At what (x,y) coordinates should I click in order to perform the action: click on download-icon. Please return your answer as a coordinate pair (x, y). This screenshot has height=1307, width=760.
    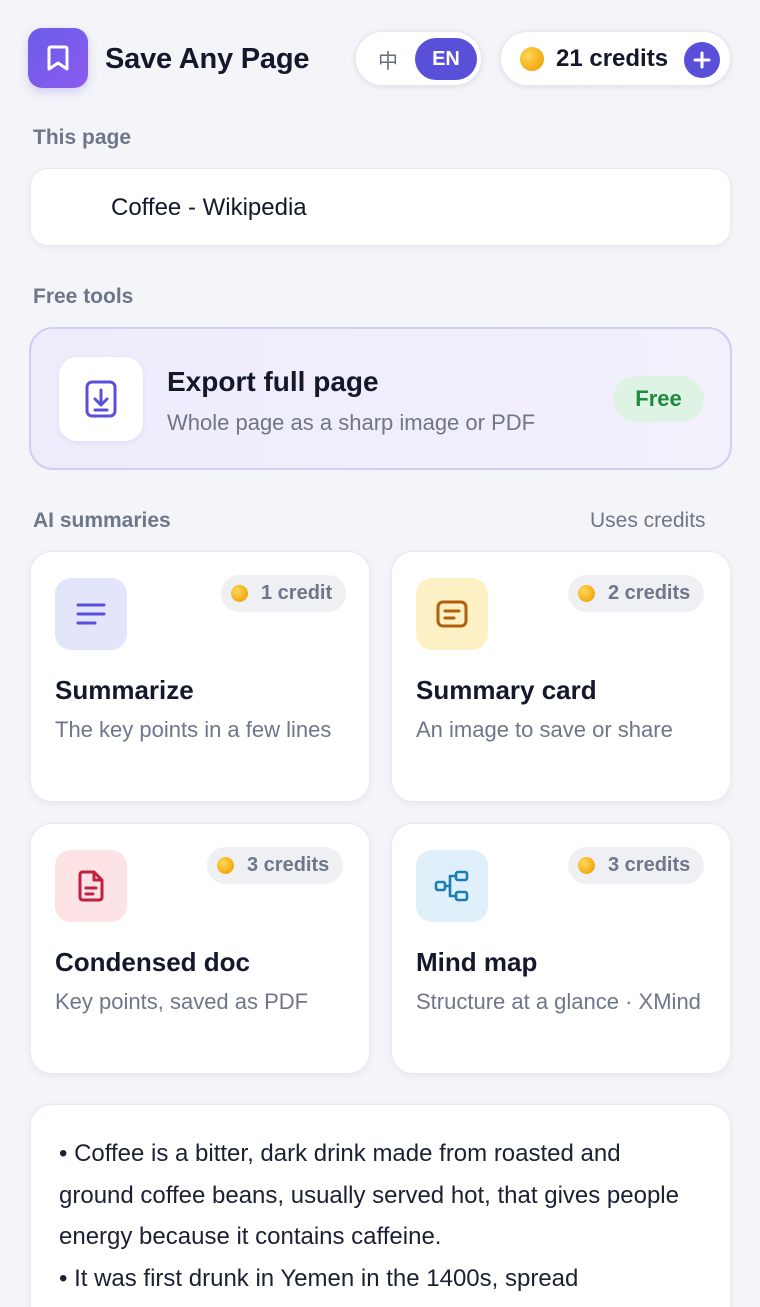
    Looking at the image, I should click on (101, 399).